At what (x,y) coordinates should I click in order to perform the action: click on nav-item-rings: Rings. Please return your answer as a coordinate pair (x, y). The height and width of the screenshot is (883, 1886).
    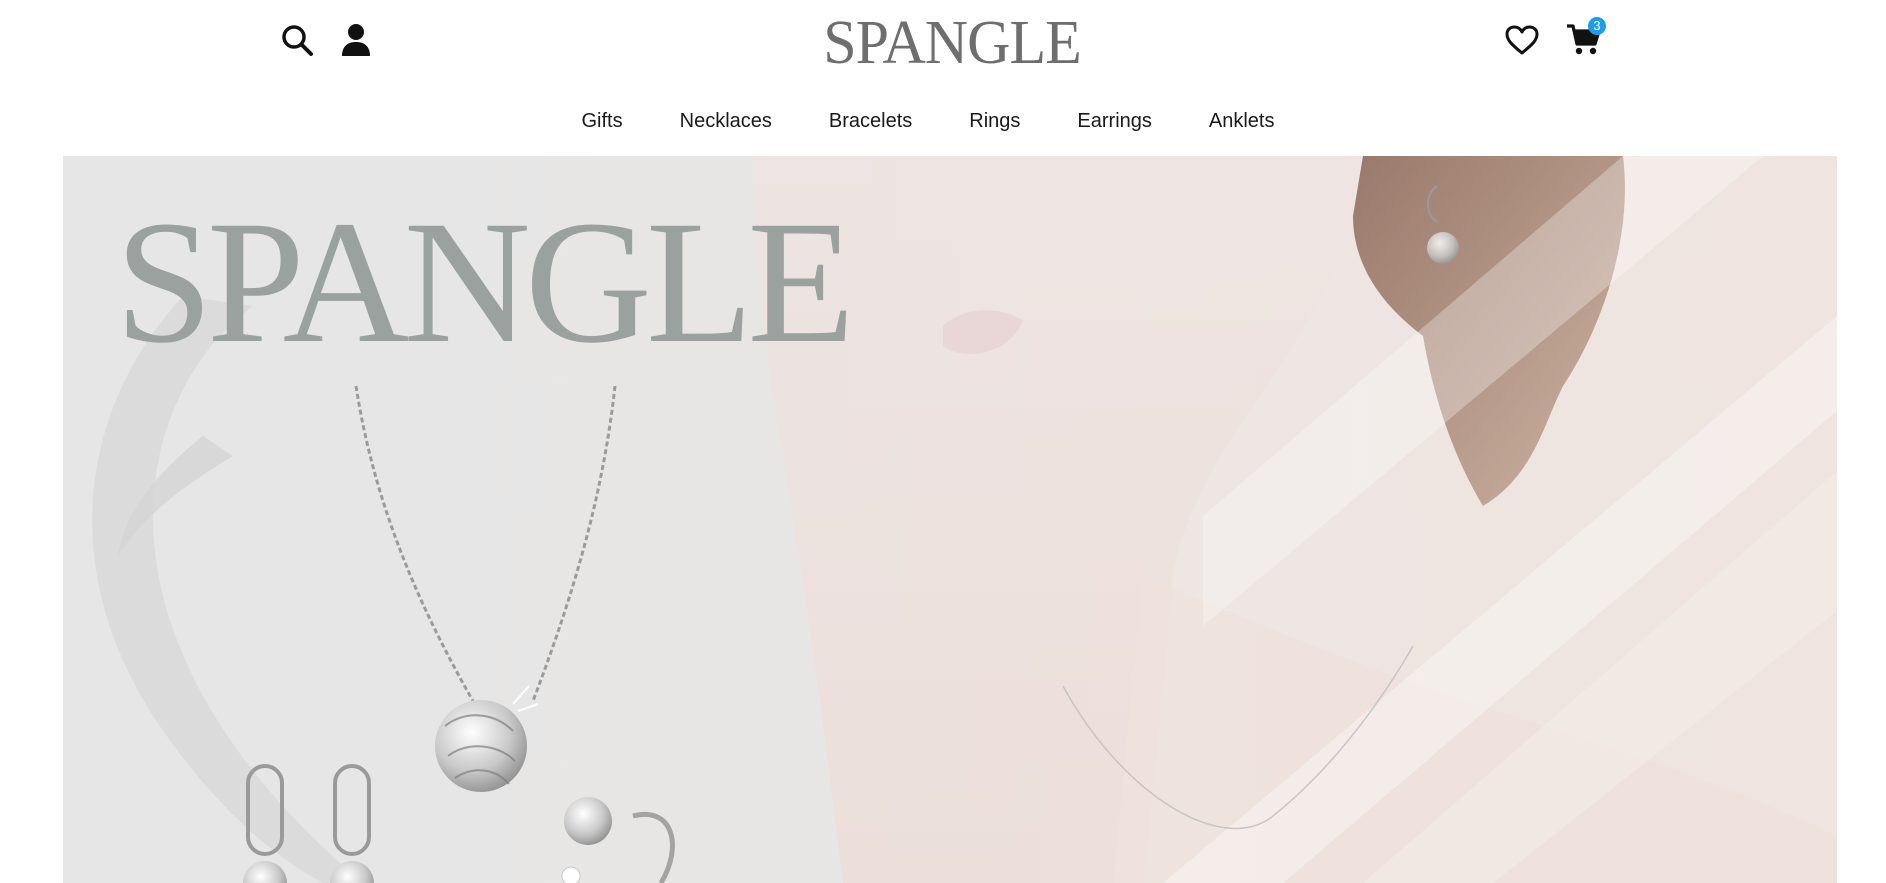
    Looking at the image, I should click on (994, 121).